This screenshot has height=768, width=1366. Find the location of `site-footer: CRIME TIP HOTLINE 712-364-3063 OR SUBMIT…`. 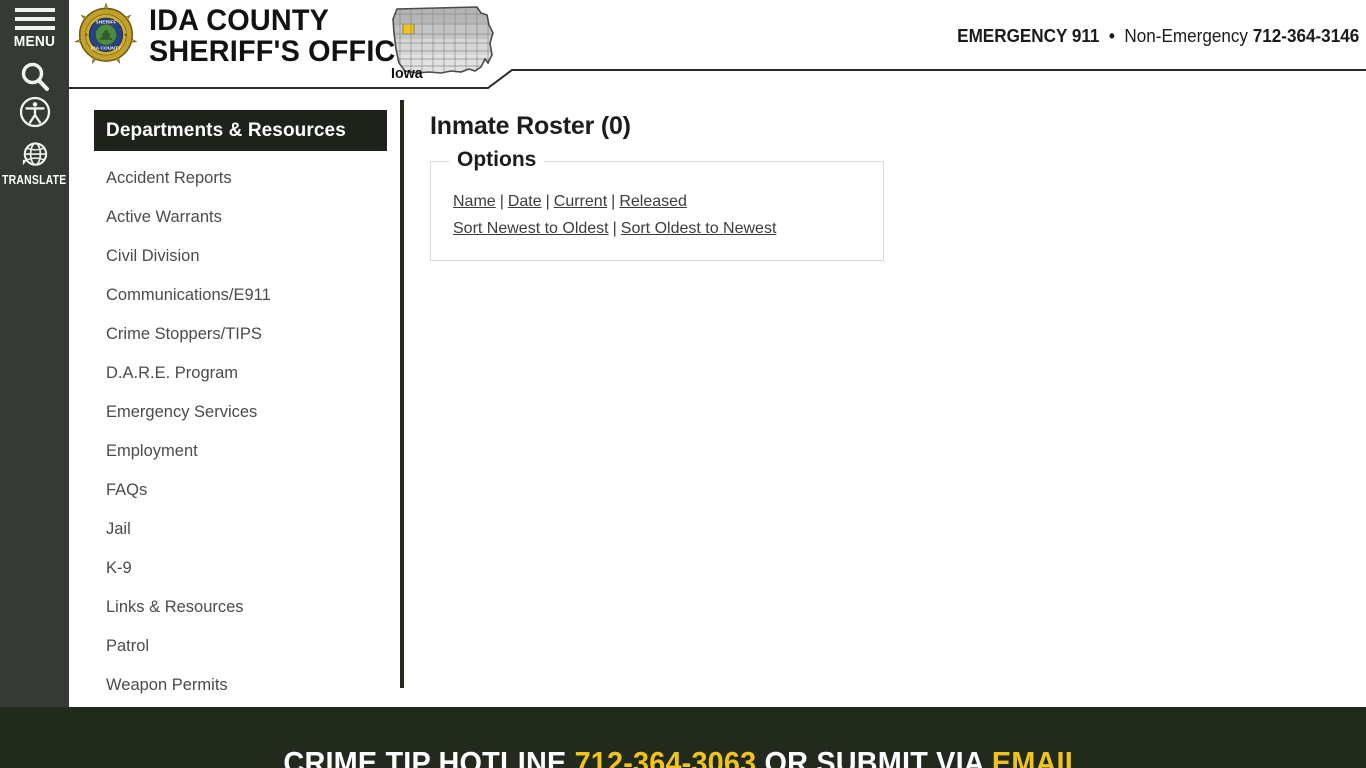

site-footer: CRIME TIP HOTLINE 712-364-3063 OR SUBMIT… is located at coordinates (683, 737).